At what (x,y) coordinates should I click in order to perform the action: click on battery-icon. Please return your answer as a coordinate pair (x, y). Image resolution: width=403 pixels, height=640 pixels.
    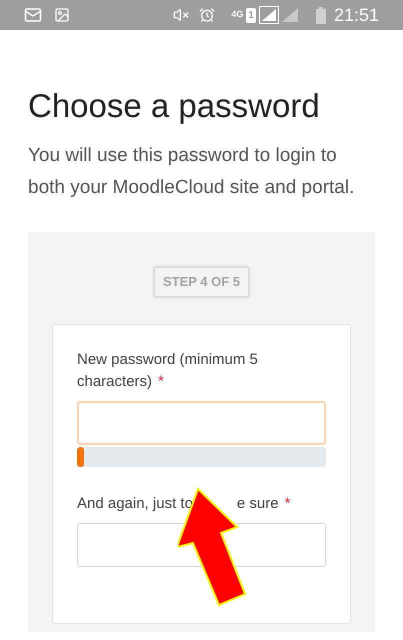
    Looking at the image, I should click on (321, 15).